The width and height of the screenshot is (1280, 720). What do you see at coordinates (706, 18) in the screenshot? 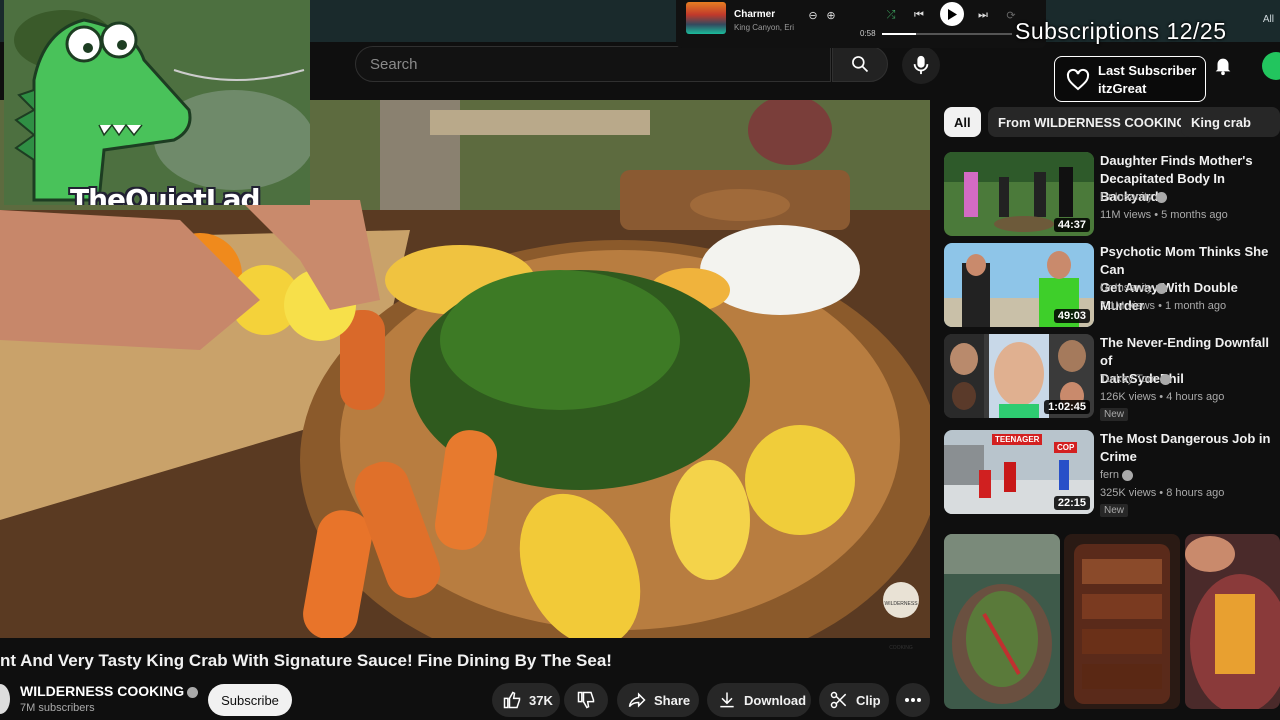
I see `album-art` at bounding box center [706, 18].